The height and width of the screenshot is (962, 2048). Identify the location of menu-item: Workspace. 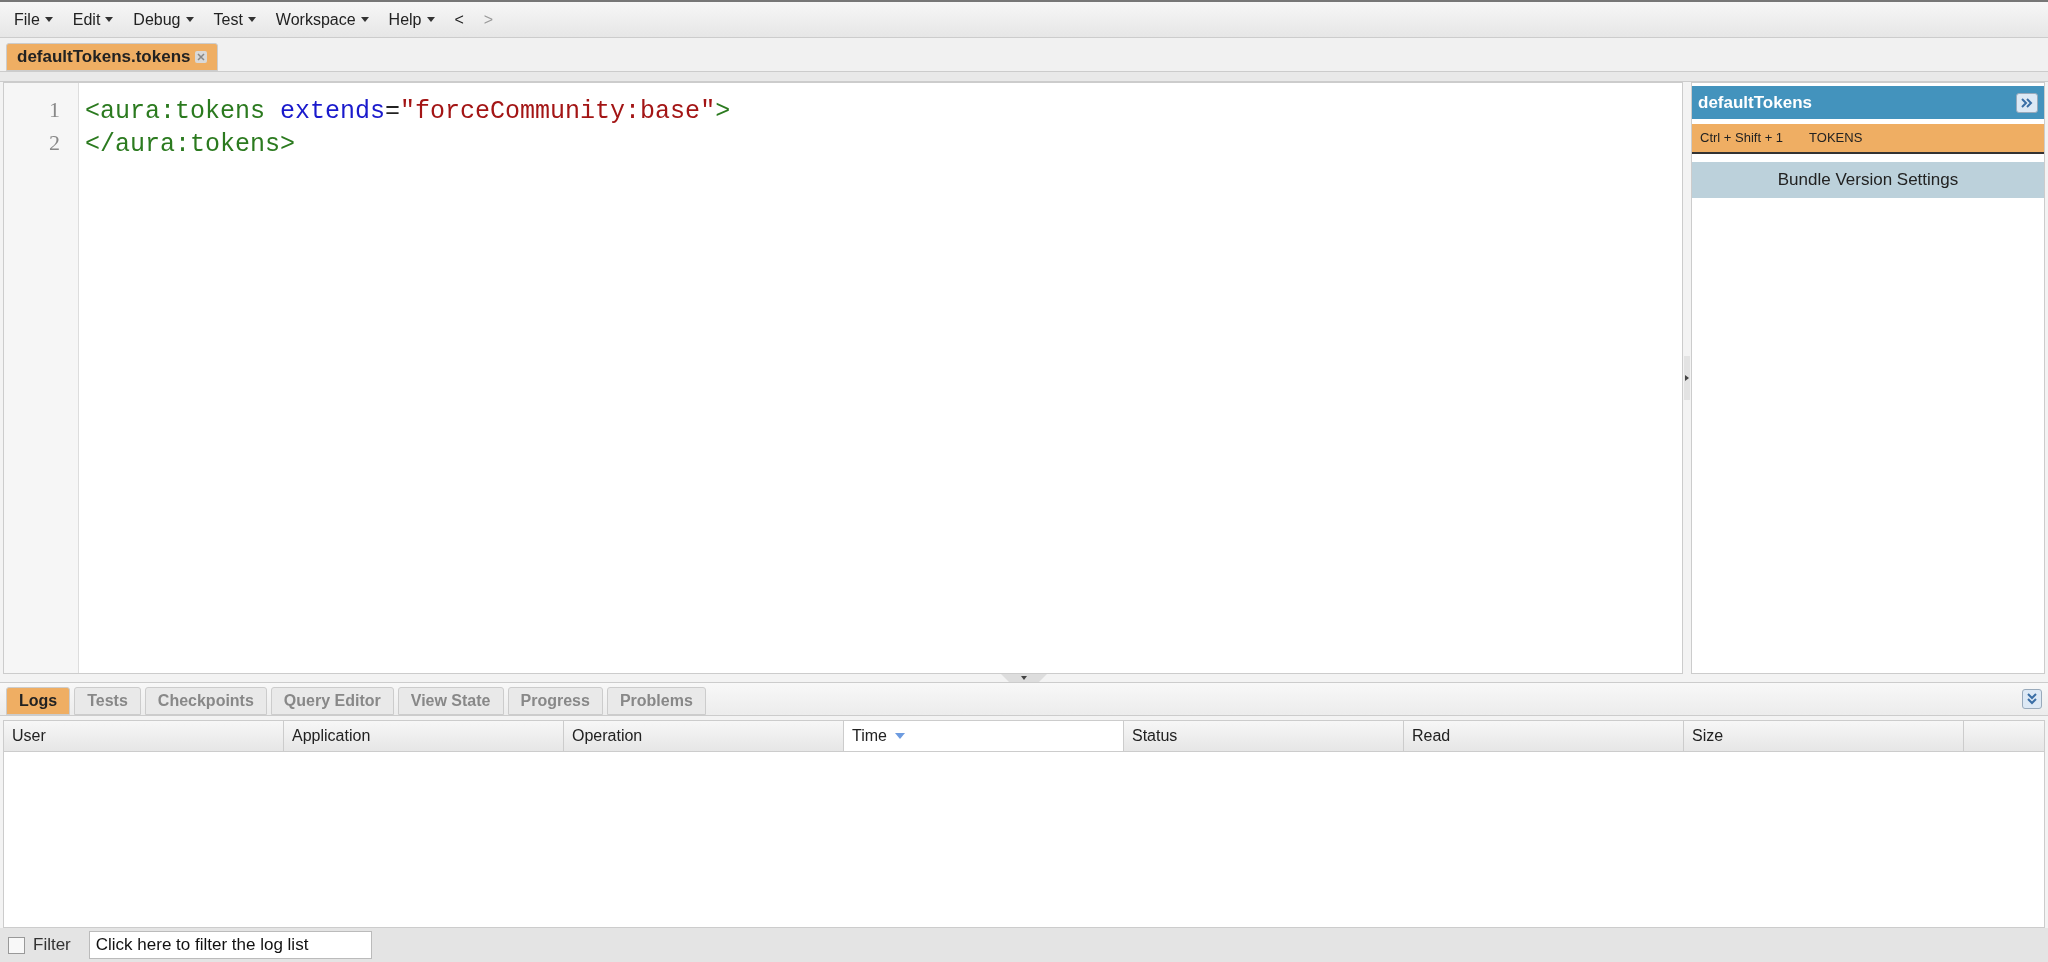
(322, 19).